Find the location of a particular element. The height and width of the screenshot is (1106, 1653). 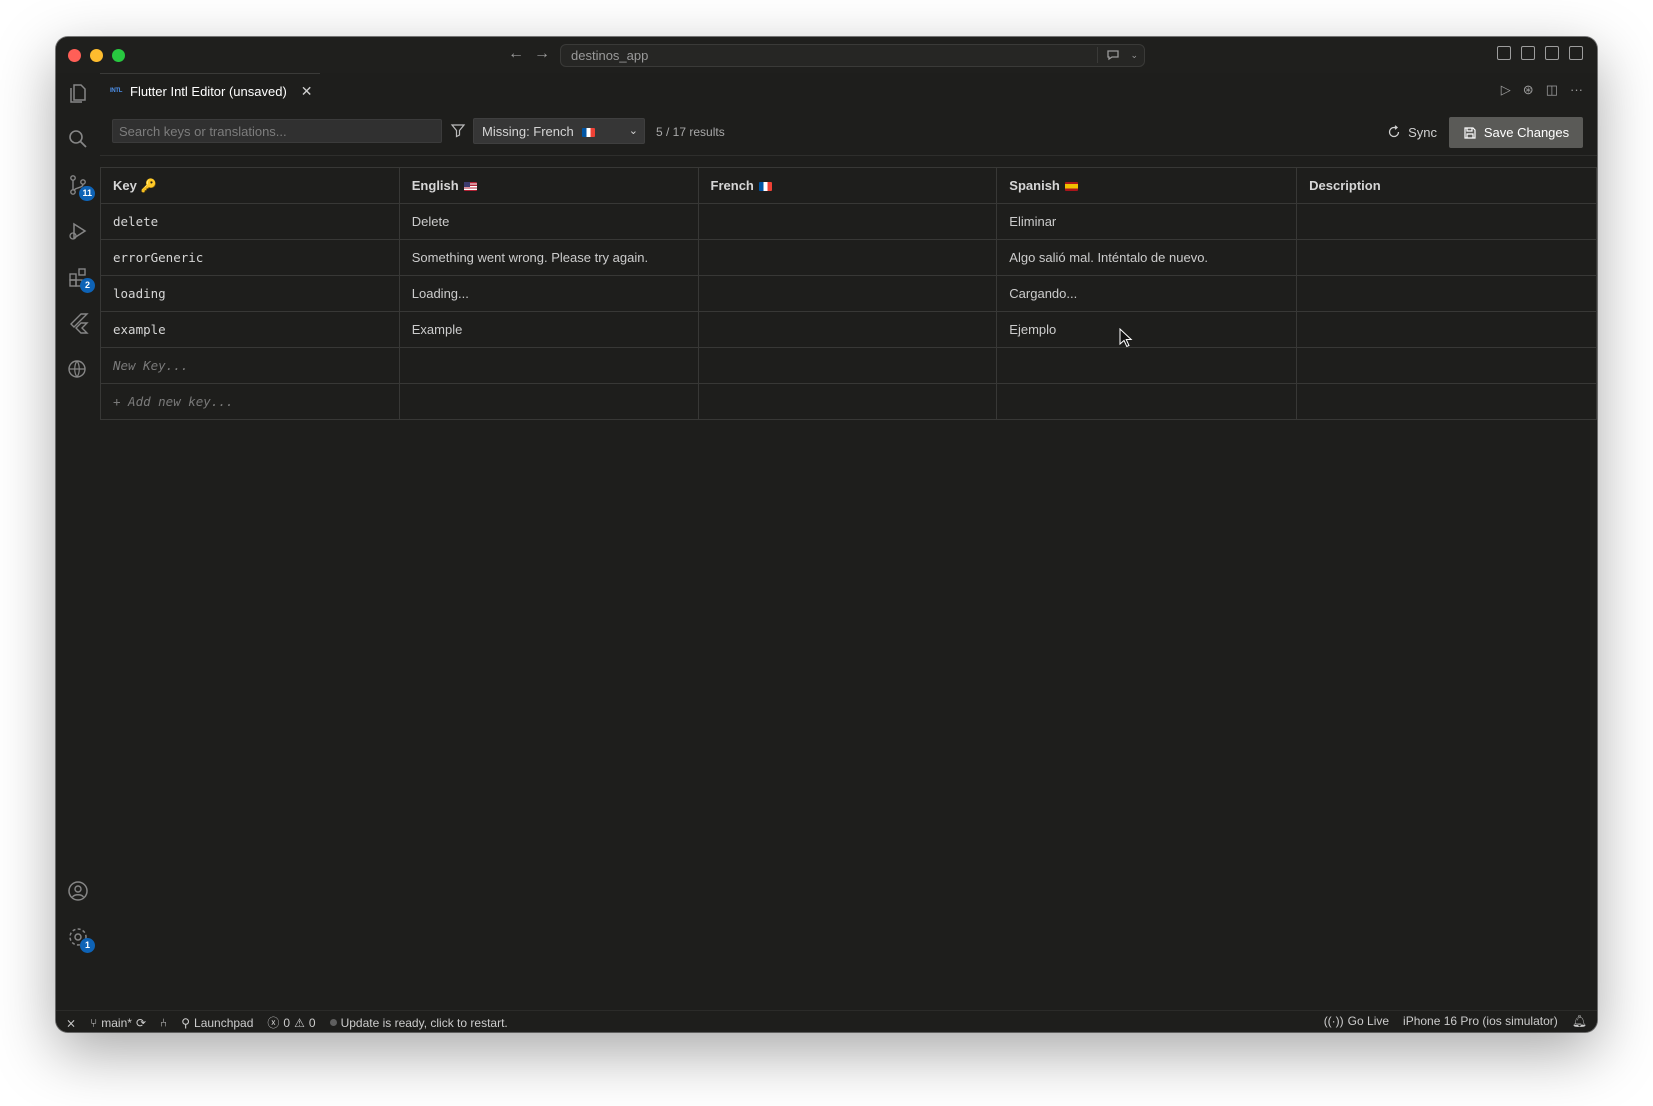

problems-indicator: ⓧ 0 ⚠ 0 is located at coordinates (291, 1022).